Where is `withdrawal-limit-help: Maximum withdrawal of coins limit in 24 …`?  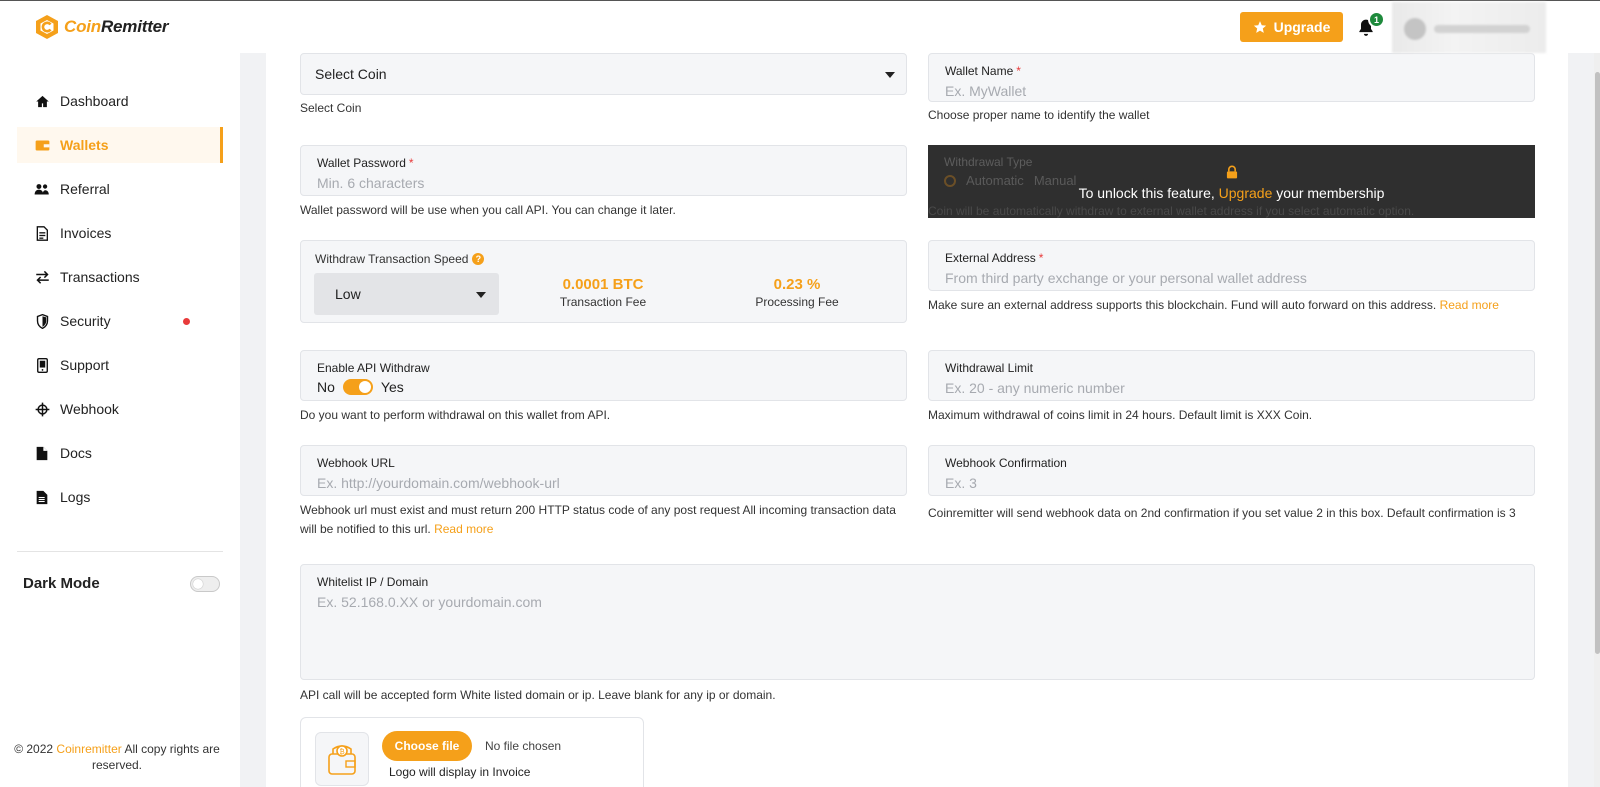
withdrawal-limit-help: Maximum withdrawal of coins limit in 24 … is located at coordinates (1120, 415).